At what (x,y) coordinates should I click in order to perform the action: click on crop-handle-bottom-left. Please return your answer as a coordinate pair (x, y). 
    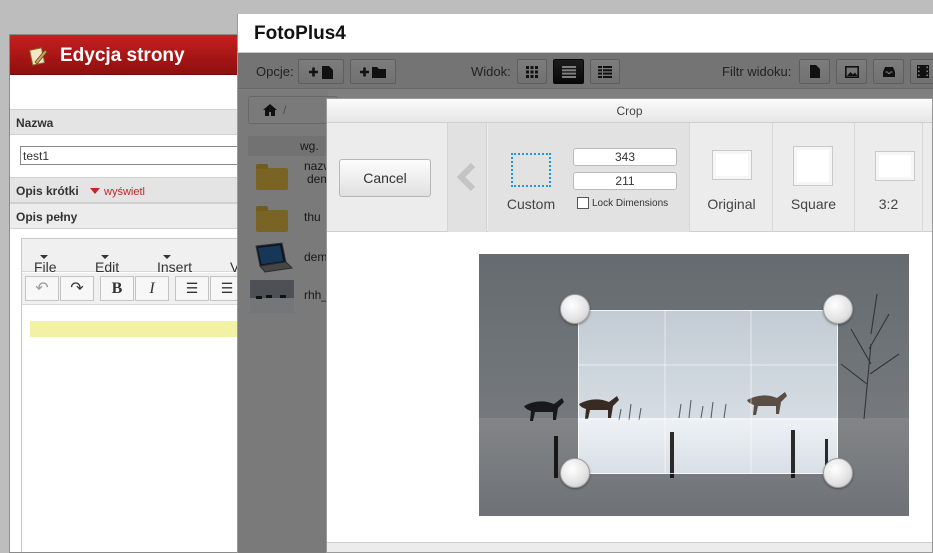
    Looking at the image, I should click on (575, 473).